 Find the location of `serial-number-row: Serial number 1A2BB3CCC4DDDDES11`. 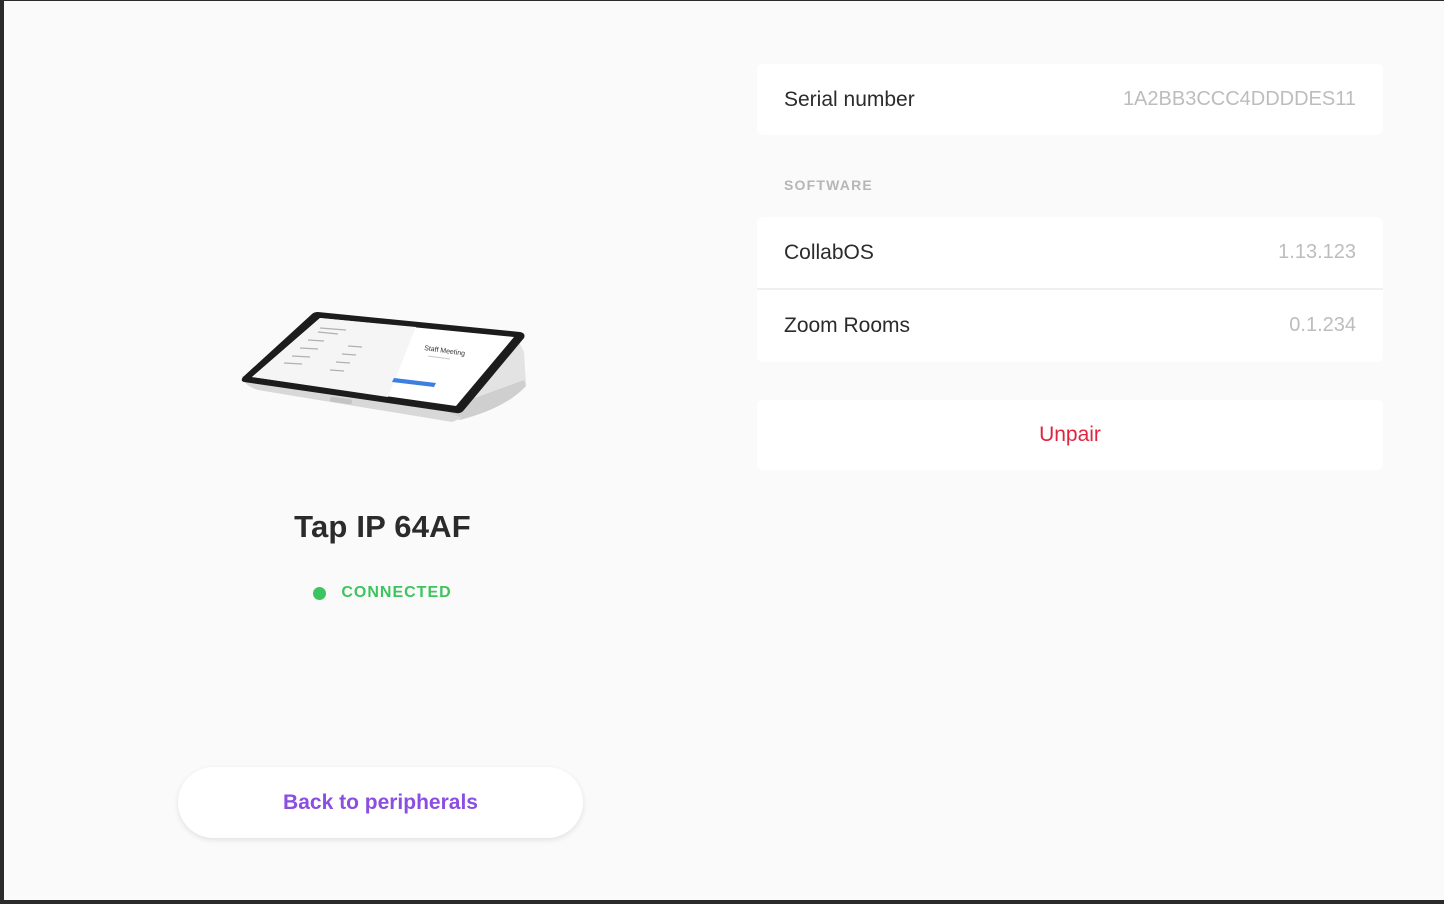

serial-number-row: Serial number 1A2BB3CCC4DDDDES11 is located at coordinates (1070, 99).